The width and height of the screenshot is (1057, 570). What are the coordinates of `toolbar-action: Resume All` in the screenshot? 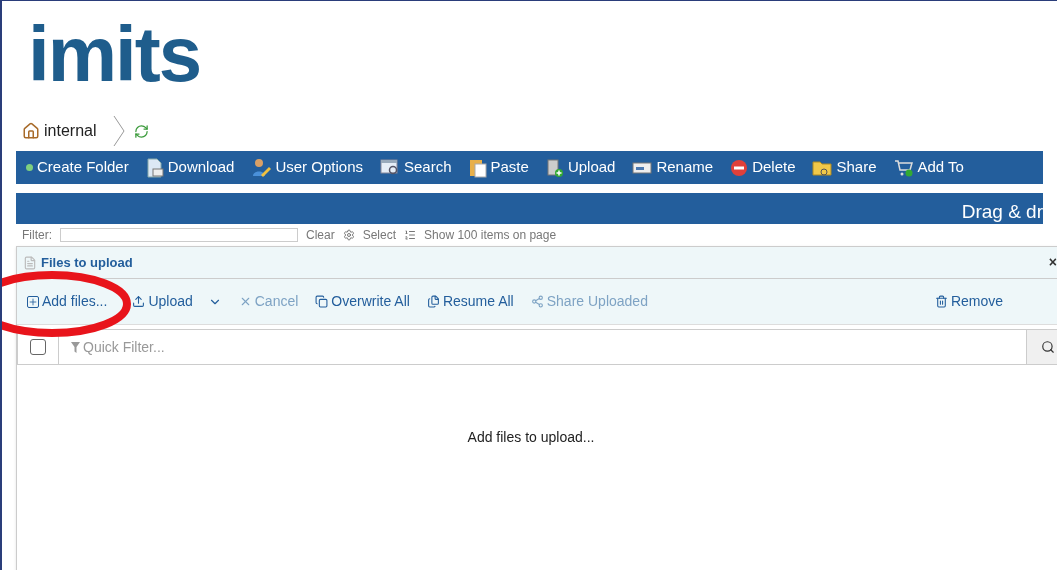 It's located at (470, 301).